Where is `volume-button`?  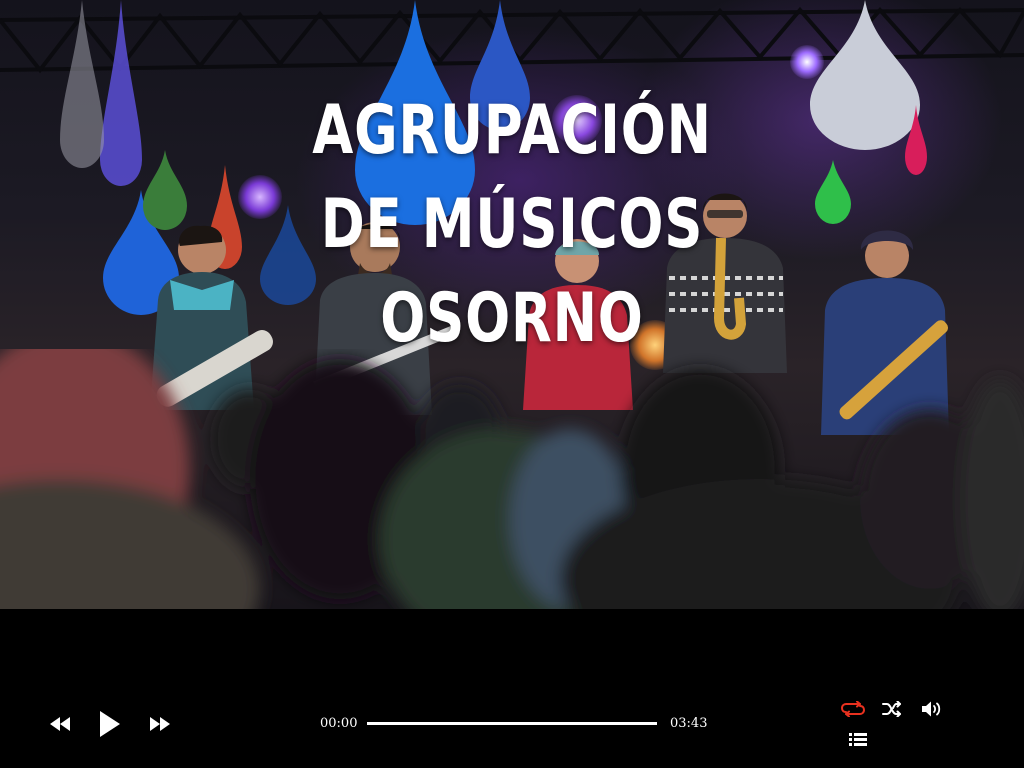 volume-button is located at coordinates (932, 709).